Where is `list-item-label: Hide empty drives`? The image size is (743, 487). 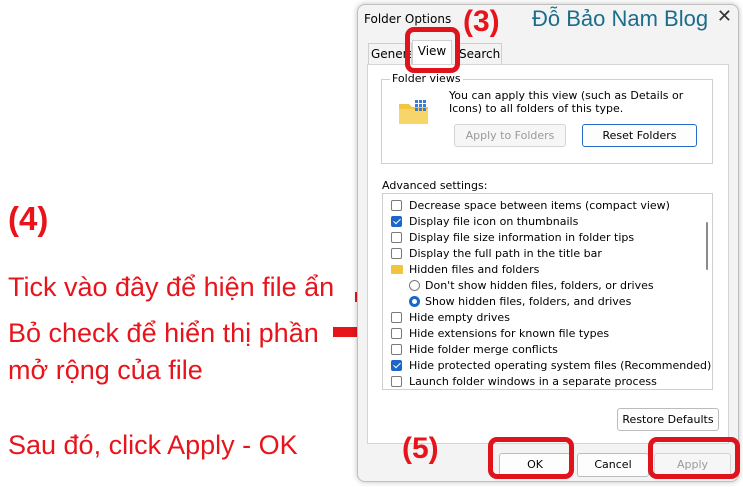 list-item-label: Hide empty drives is located at coordinates (459, 317).